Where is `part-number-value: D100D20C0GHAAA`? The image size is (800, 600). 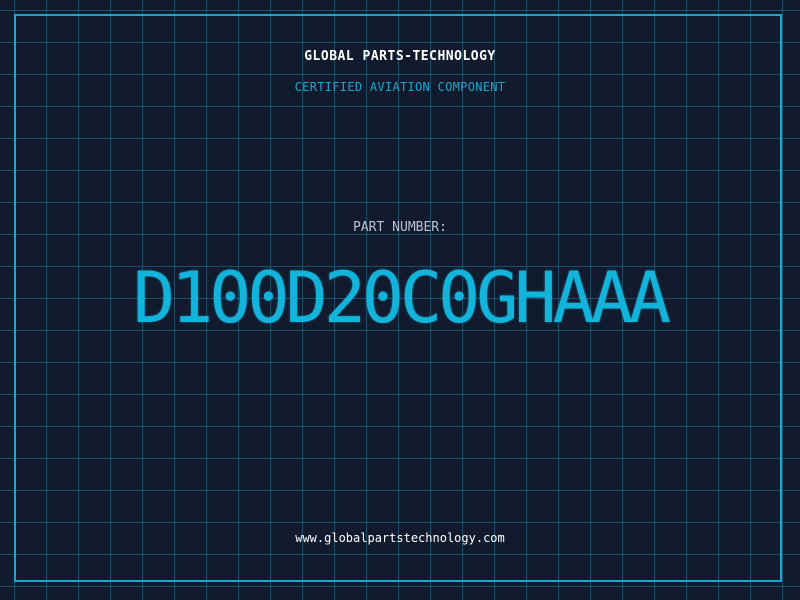 part-number-value: D100D20C0GHAAA is located at coordinates (401, 298).